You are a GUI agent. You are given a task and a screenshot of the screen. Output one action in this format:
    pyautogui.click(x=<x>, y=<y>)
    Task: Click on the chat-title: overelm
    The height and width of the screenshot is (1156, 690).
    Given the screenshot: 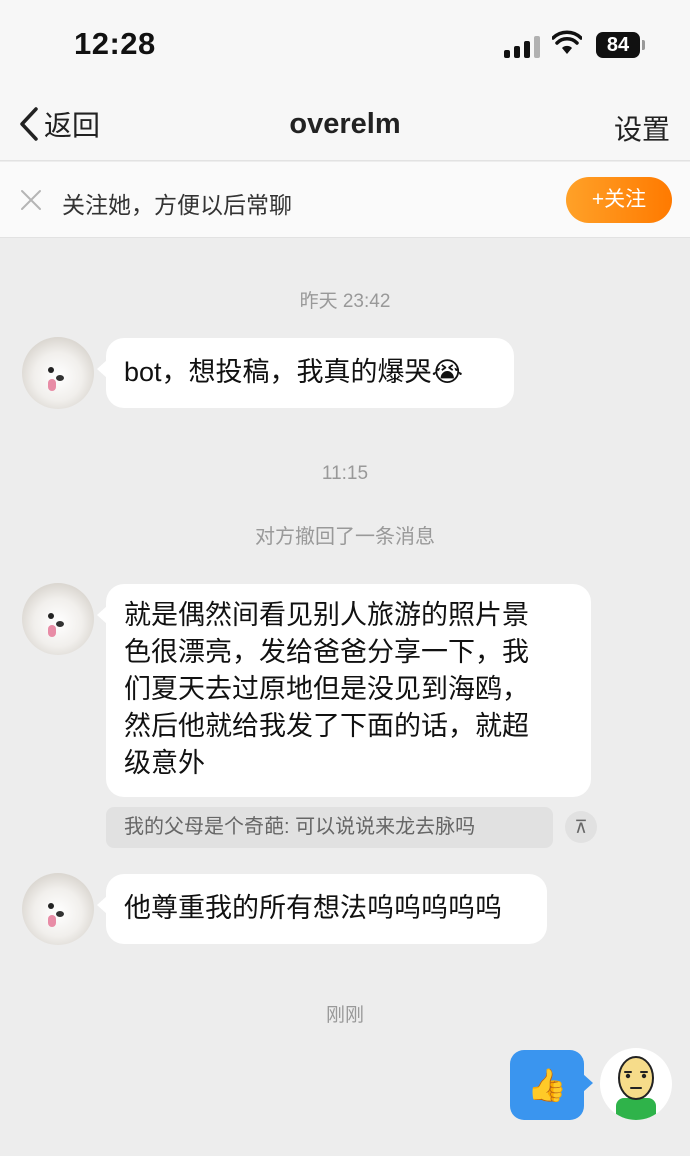 What is the action you would take?
    pyautogui.click(x=345, y=124)
    